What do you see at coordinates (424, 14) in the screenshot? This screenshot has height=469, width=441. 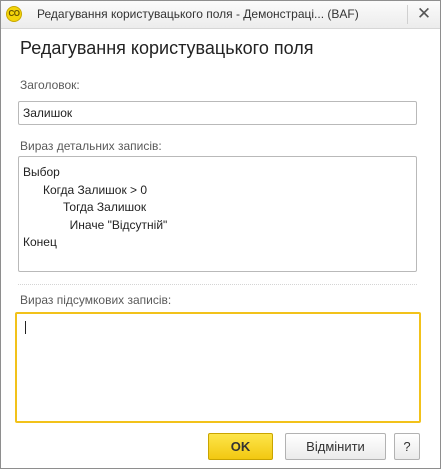 I see `close-icon: ✕` at bounding box center [424, 14].